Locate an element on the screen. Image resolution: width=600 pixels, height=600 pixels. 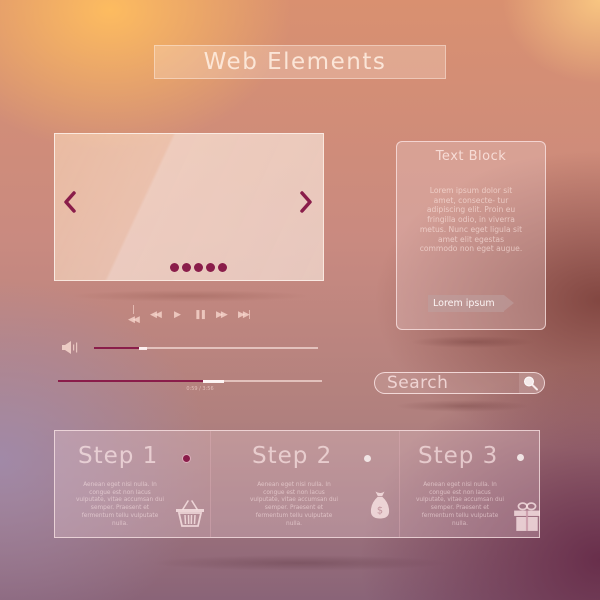
skip-to-start-button: |◀◀ is located at coordinates (134, 315).